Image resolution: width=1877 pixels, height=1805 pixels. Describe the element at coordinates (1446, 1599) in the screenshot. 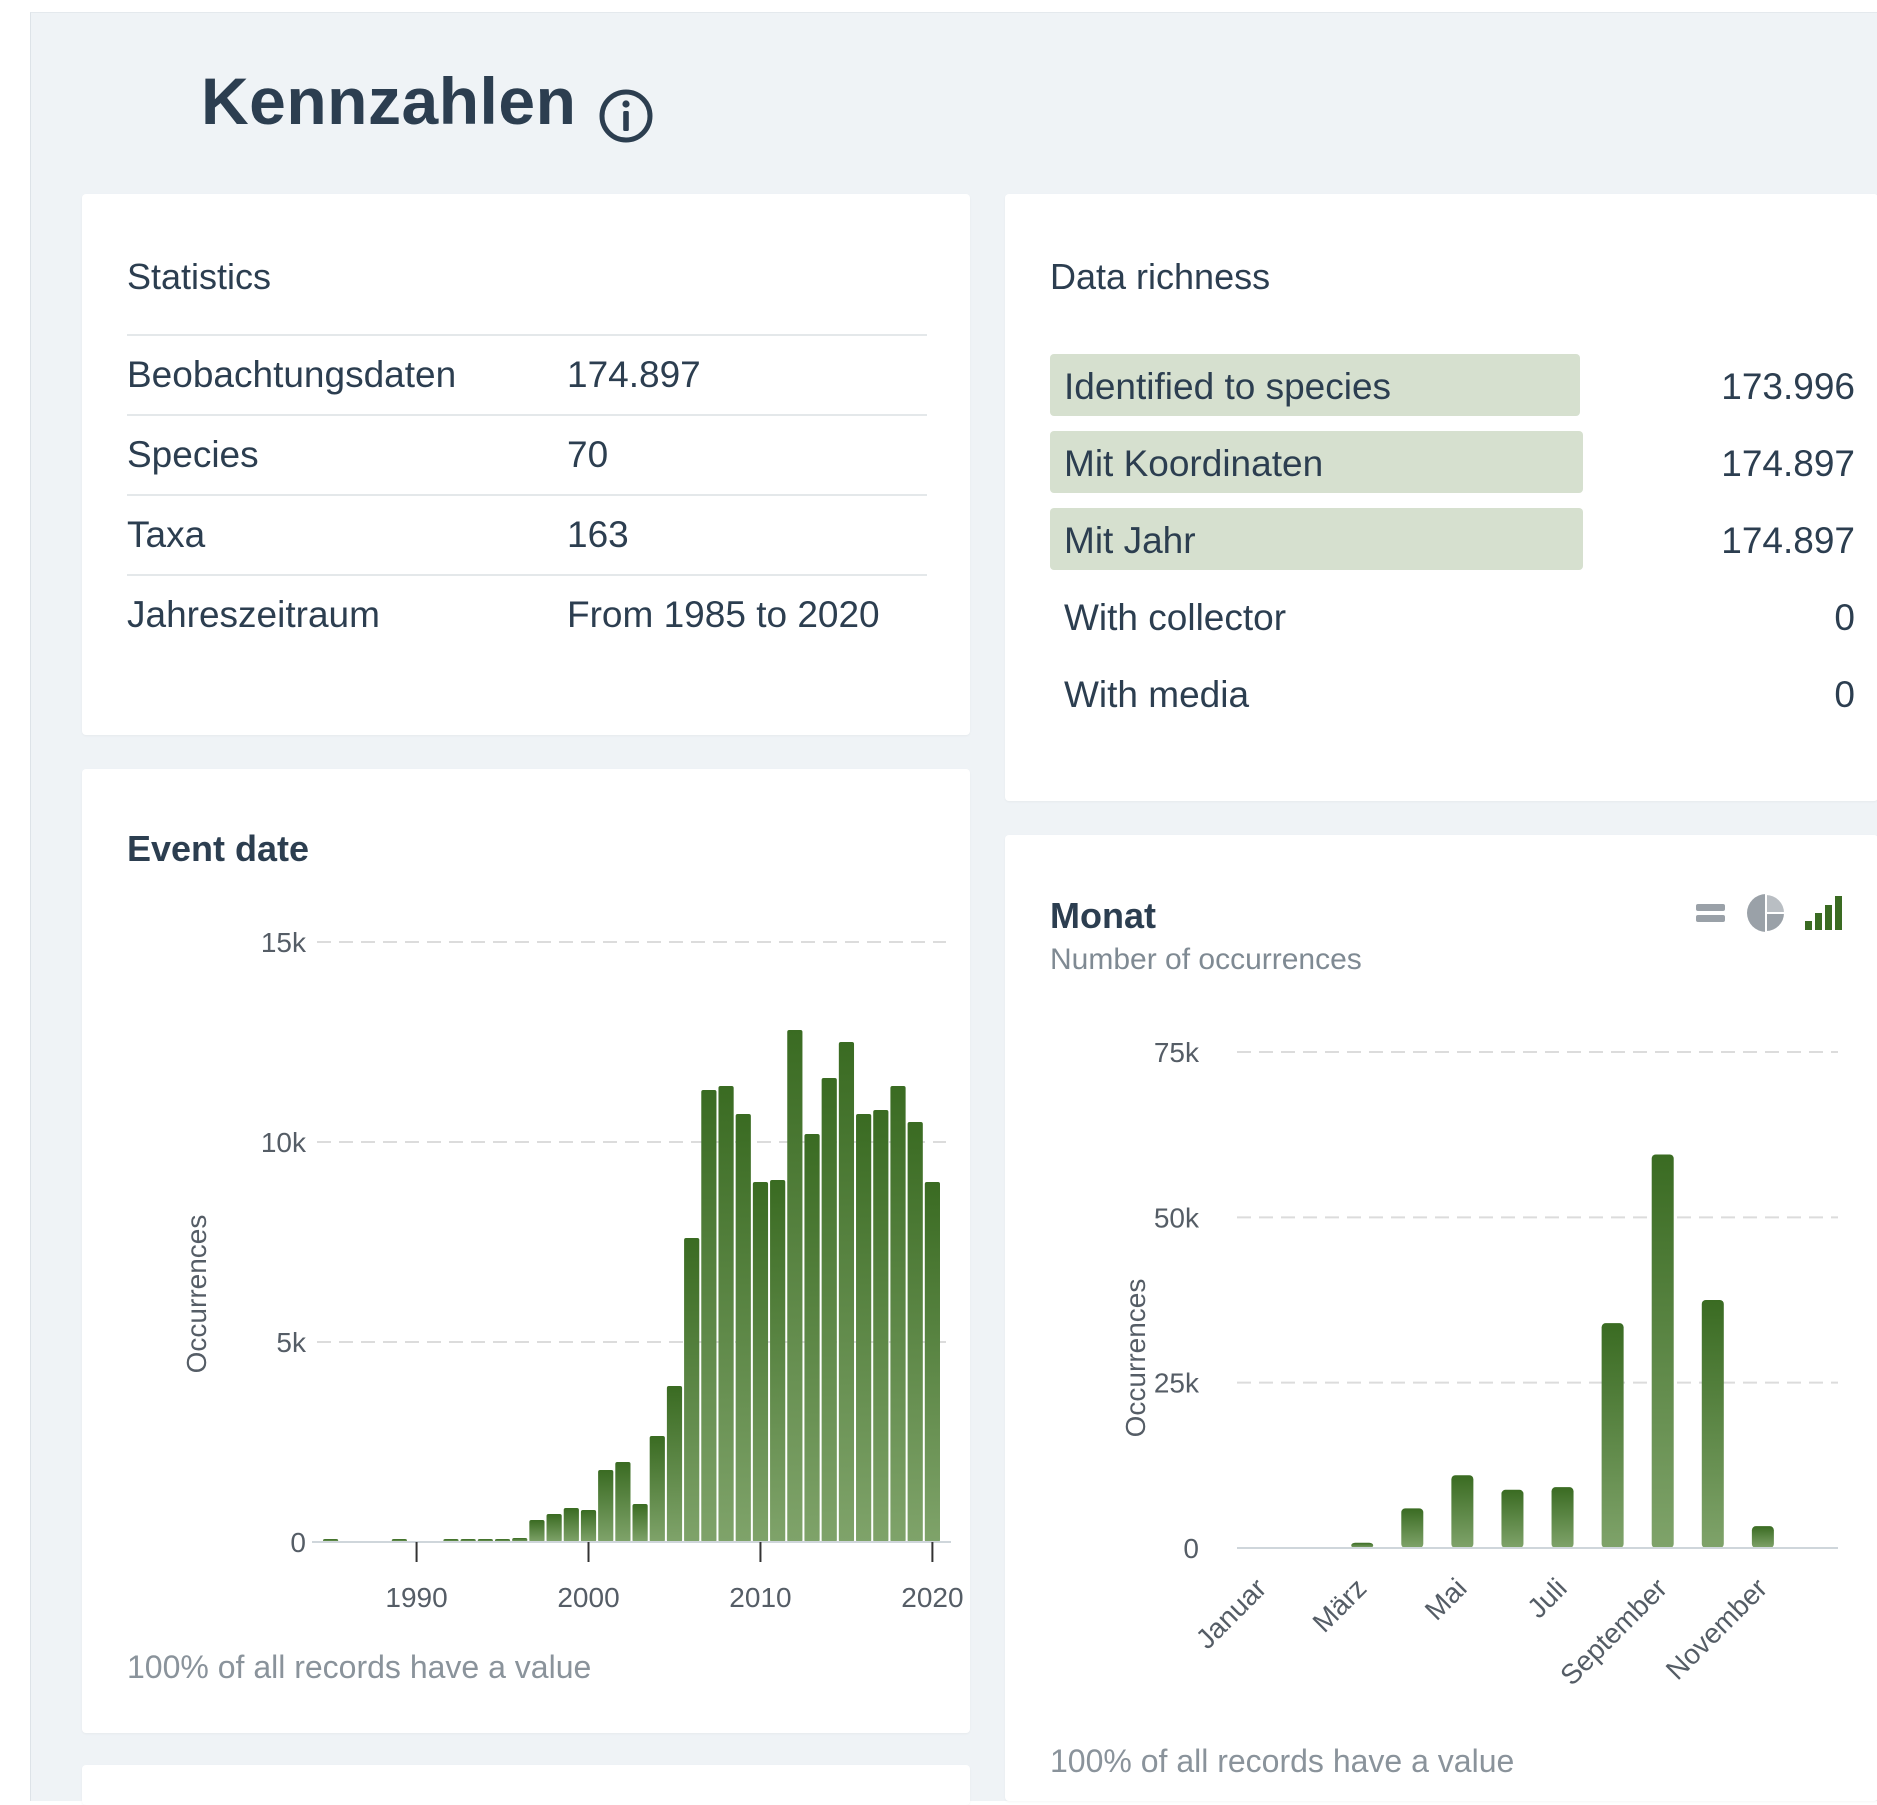

I see `x-tick-label: Mai` at that location.